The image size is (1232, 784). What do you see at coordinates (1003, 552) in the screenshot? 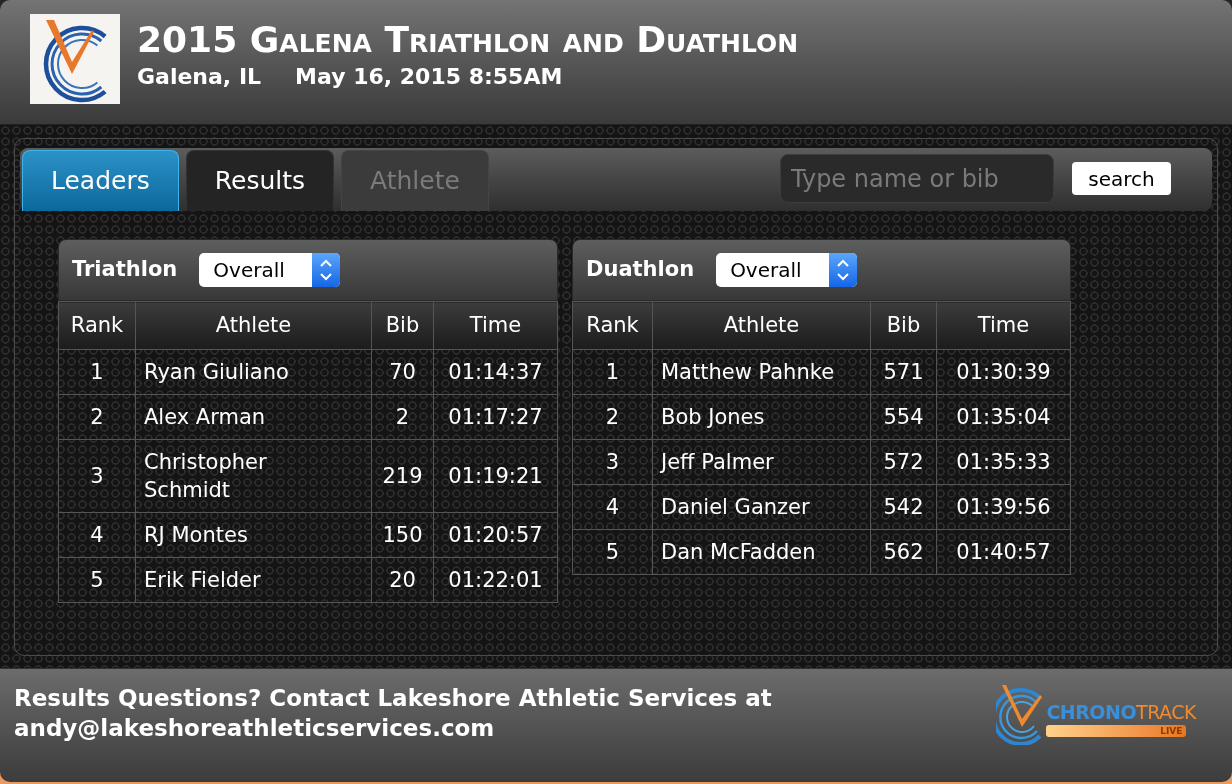
I see `table-cell: 01:40:57` at bounding box center [1003, 552].